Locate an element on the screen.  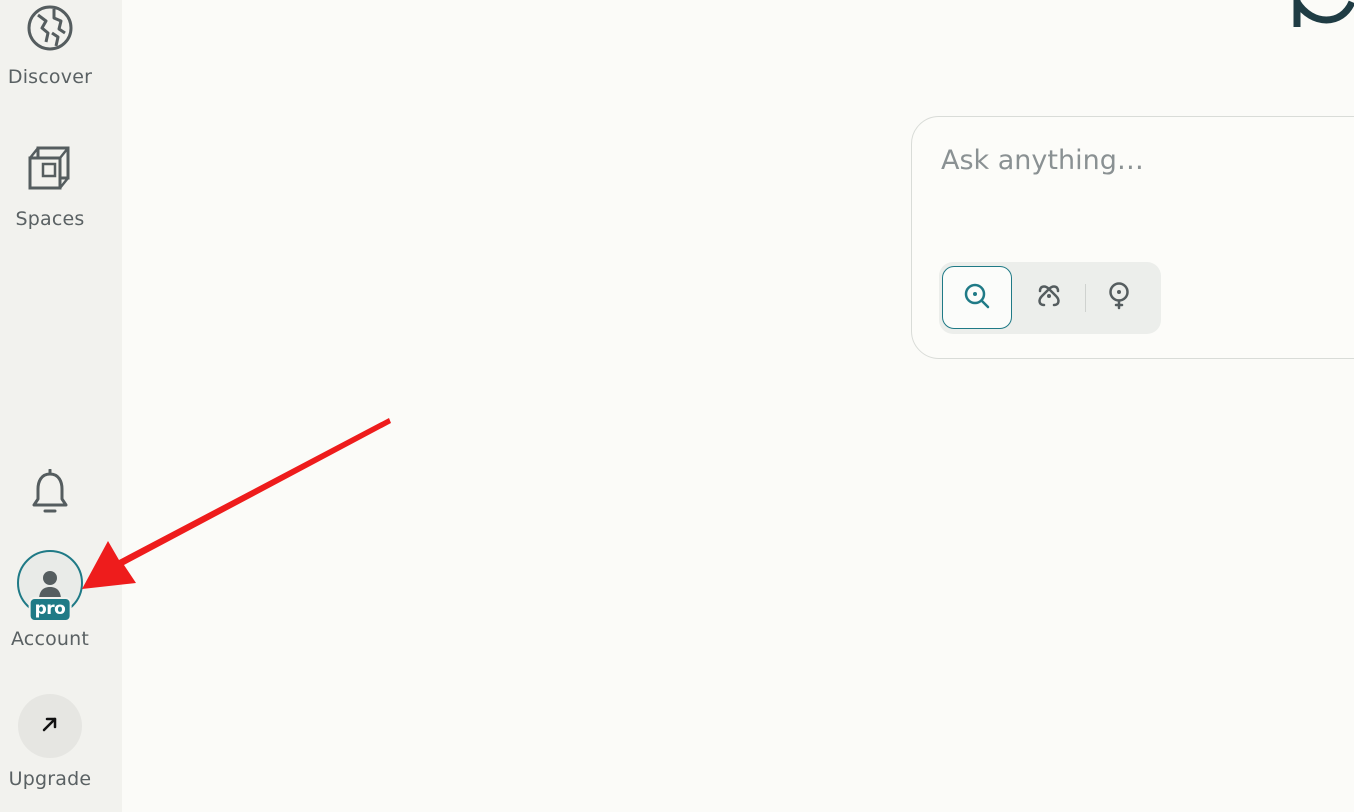
sidebar-item-upgrade: Upgrade is located at coordinates (50, 742).